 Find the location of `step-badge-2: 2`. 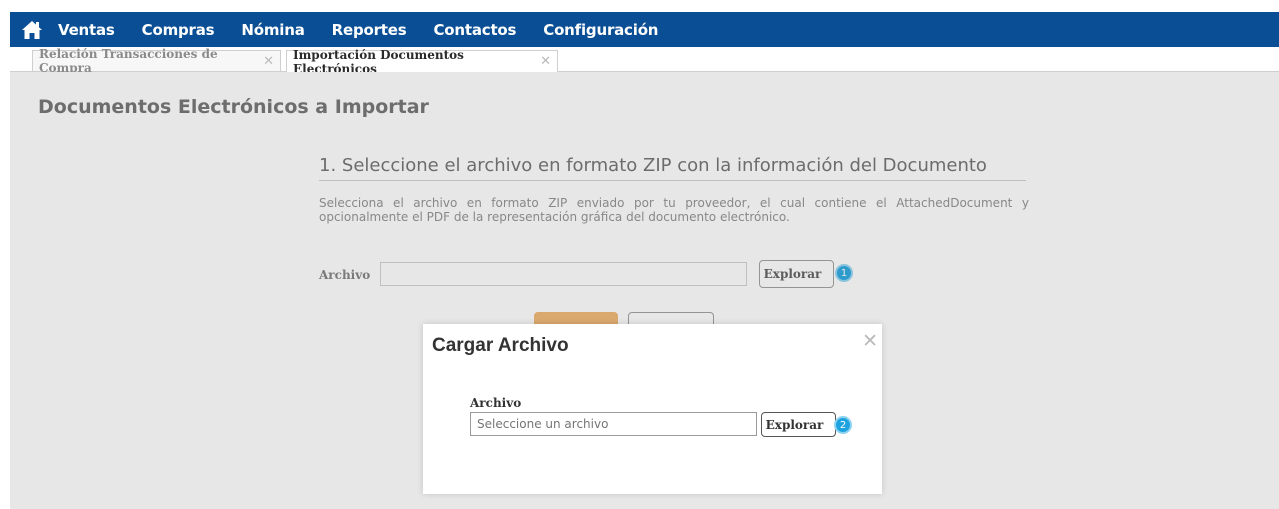

step-badge-2: 2 is located at coordinates (843, 425).